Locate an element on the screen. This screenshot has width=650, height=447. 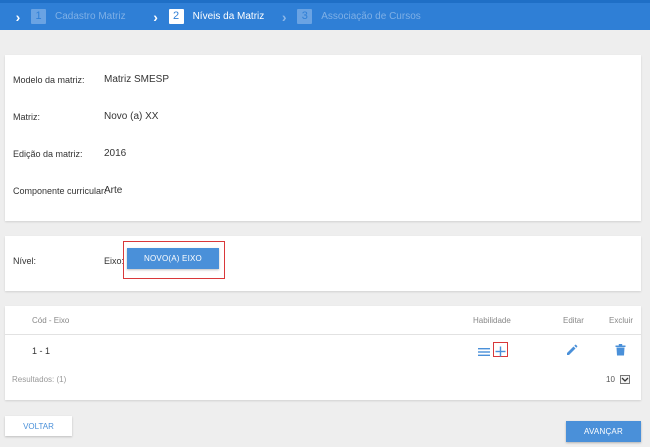
page-size-value: 10 is located at coordinates (610, 379).